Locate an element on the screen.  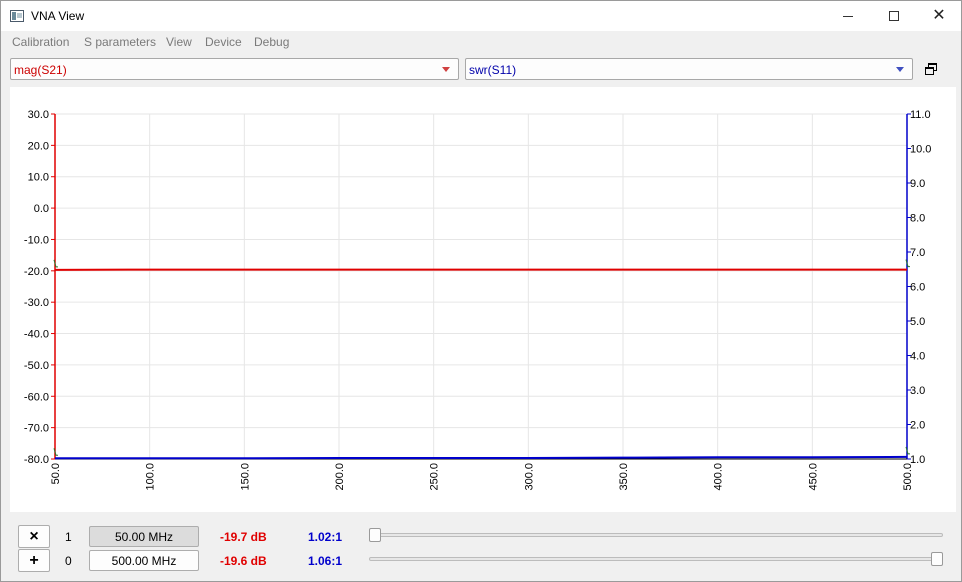
plus-icon: + is located at coordinates (34, 560).